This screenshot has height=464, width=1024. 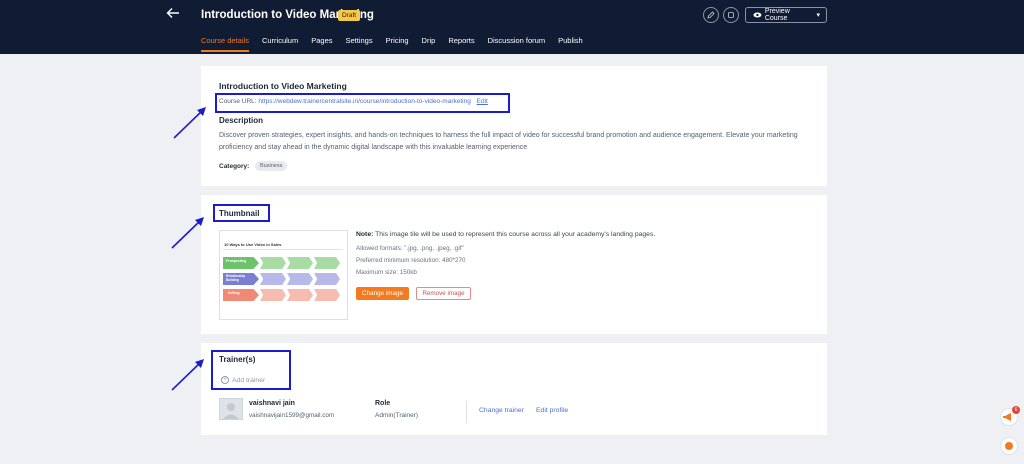 What do you see at coordinates (411, 260) in the screenshot?
I see `min-resolution: Preferred minimum resolution: 480*270` at bounding box center [411, 260].